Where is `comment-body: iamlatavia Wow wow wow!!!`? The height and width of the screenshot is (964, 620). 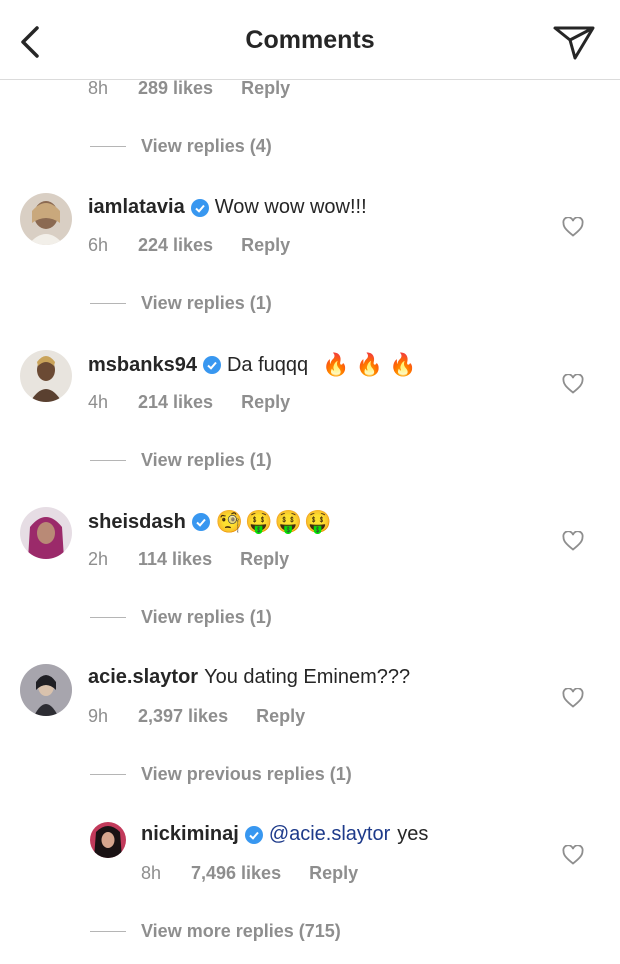
comment-body: iamlatavia Wow wow wow!!! is located at coordinates (227, 207).